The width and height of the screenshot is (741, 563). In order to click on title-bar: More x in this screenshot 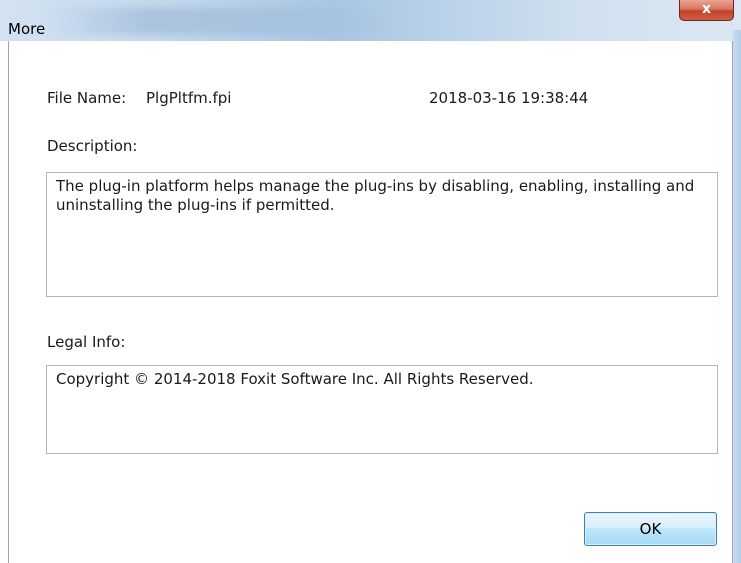, I will do `click(370, 20)`.